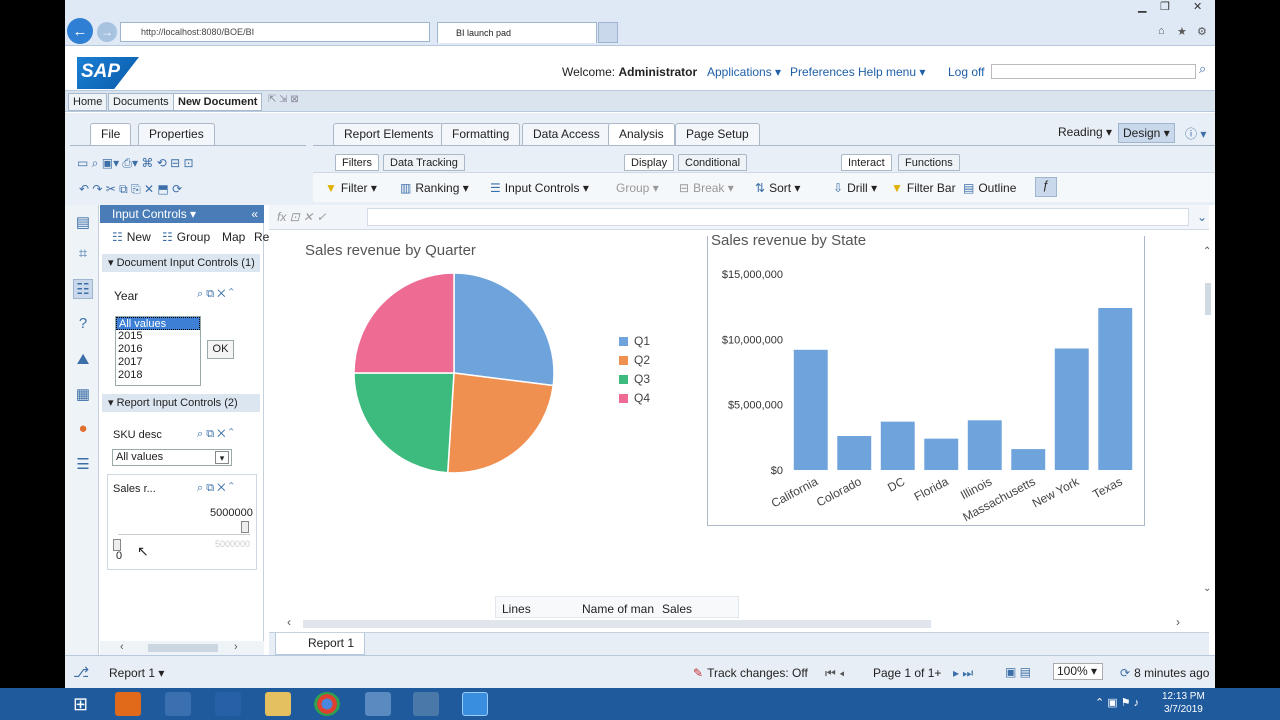  I want to click on pie-slice-q4, so click(404, 323).